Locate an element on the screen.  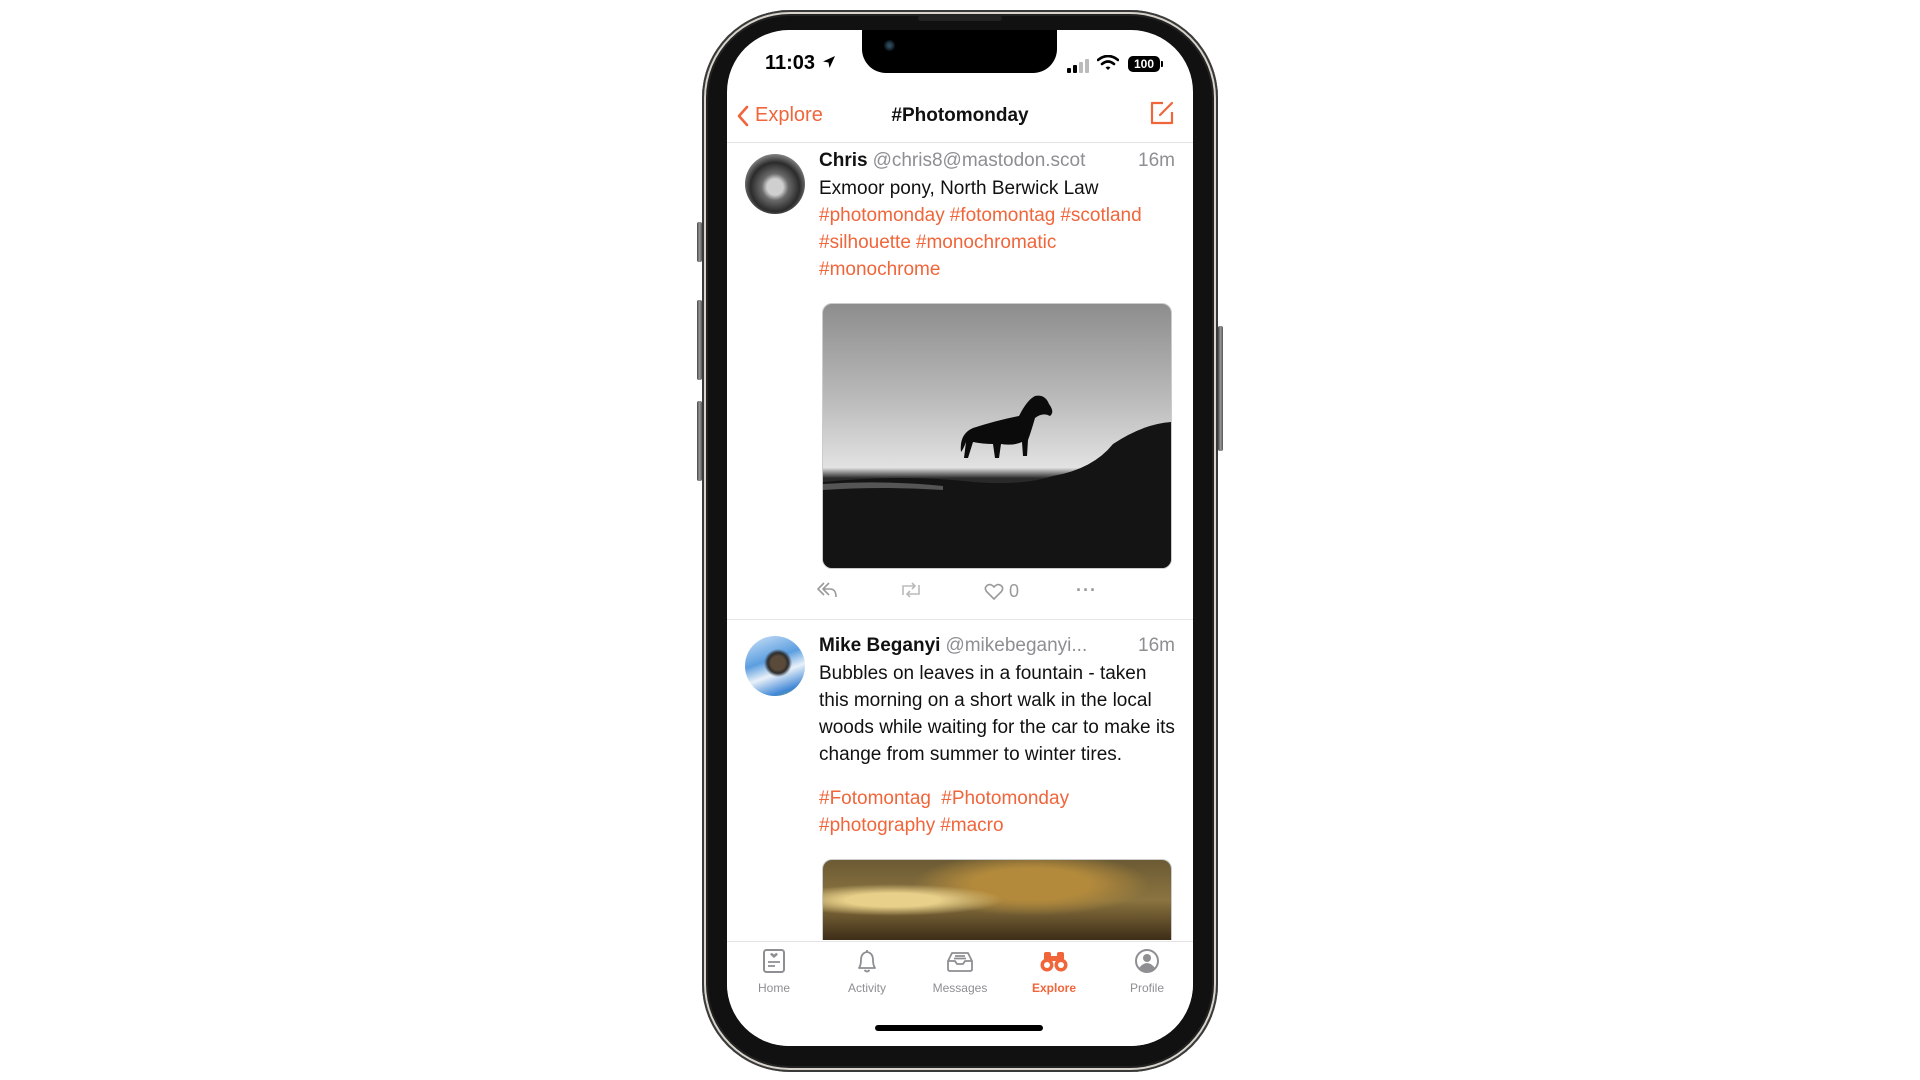
reply-button is located at coordinates (827, 590).